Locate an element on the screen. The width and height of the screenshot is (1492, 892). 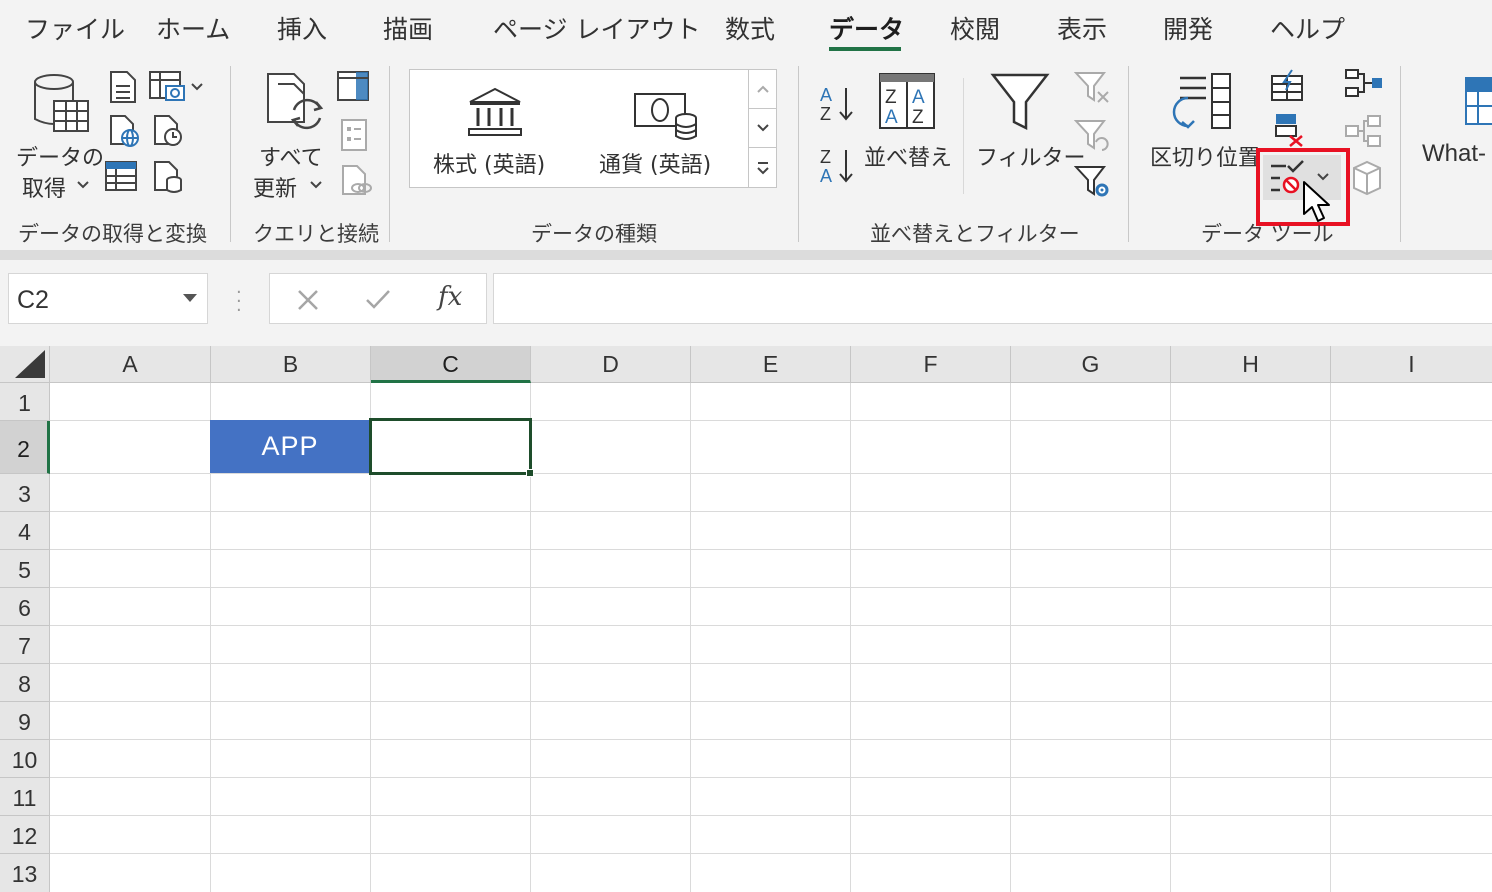
cell-b2: APP is located at coordinates (290, 446).